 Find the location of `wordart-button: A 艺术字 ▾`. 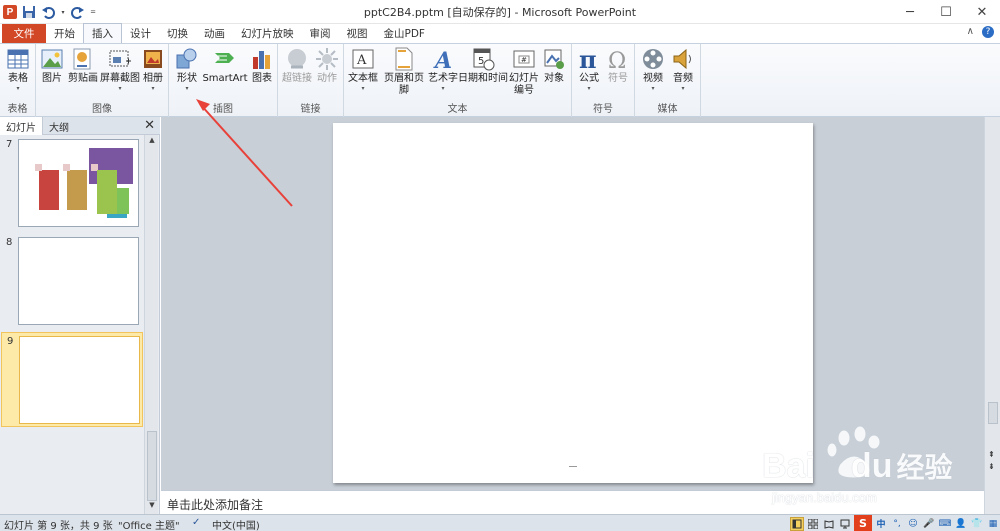

wordart-button: A 艺术字 ▾ is located at coordinates (443, 70).